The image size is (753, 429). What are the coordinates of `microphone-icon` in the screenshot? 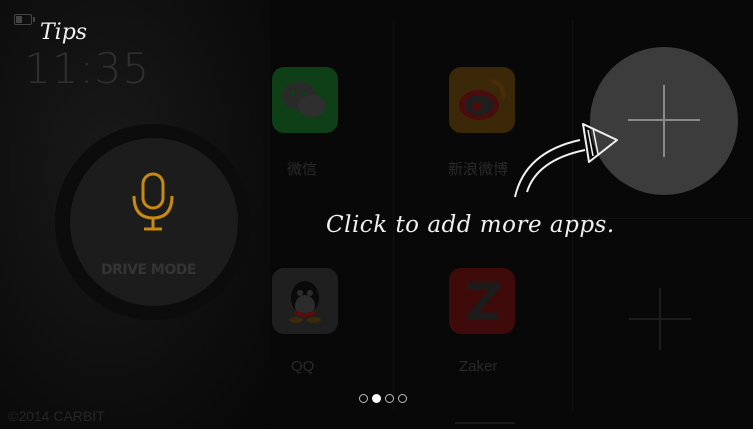 It's located at (153, 201).